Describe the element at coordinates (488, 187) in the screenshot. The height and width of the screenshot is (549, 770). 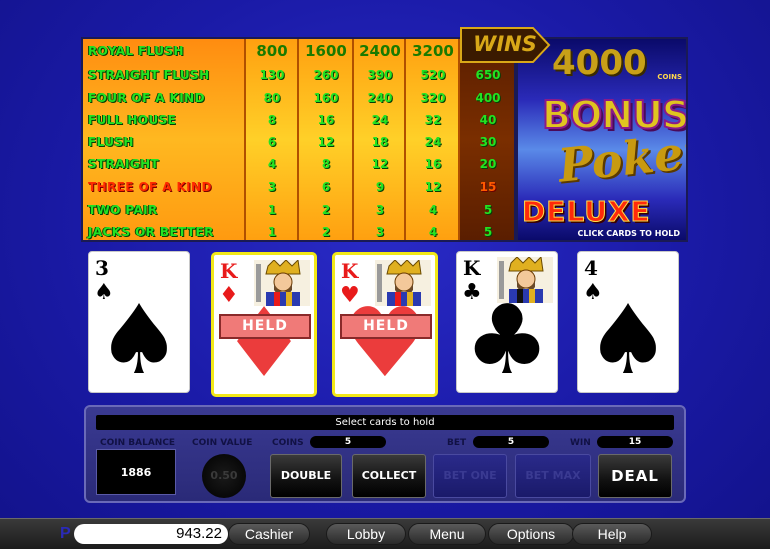
I see `paytable-win-value: 15` at that location.